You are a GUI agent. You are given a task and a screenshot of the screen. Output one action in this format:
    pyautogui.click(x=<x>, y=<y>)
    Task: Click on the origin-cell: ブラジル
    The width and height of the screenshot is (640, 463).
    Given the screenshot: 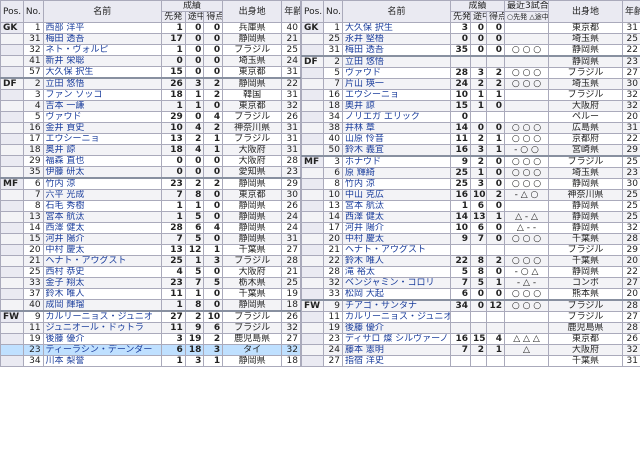 What is the action you would take?
    pyautogui.click(x=585, y=95)
    